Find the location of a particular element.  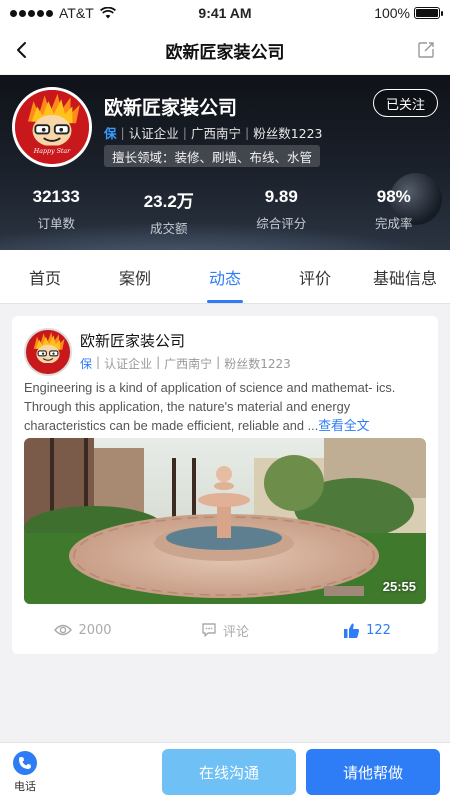

tab-basic-info: 基础信息 is located at coordinates (405, 276).